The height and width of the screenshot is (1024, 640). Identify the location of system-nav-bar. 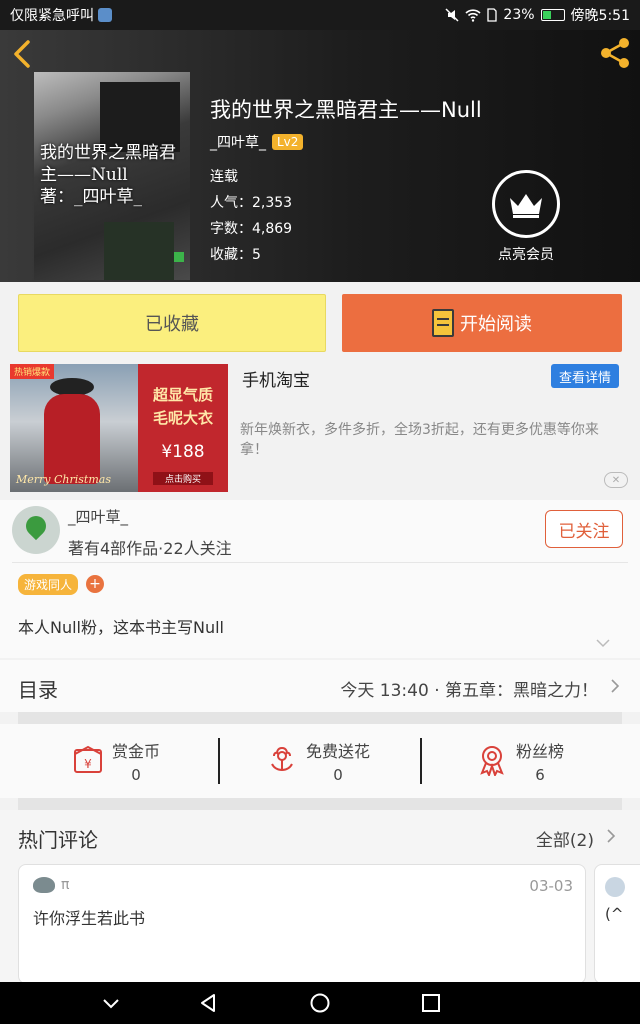
(320, 1003).